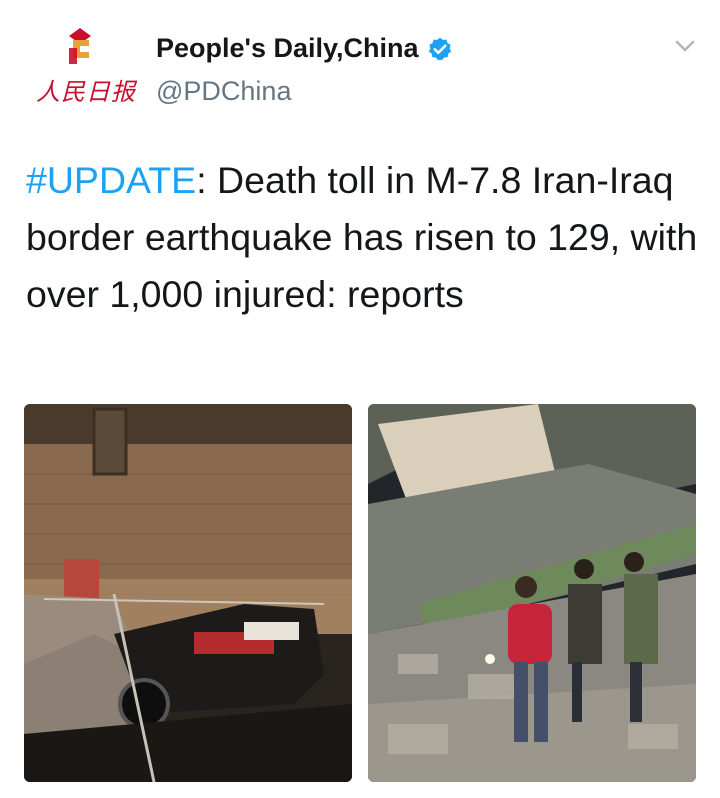  Describe the element at coordinates (685, 46) in the screenshot. I see `chevron-down-icon` at that location.